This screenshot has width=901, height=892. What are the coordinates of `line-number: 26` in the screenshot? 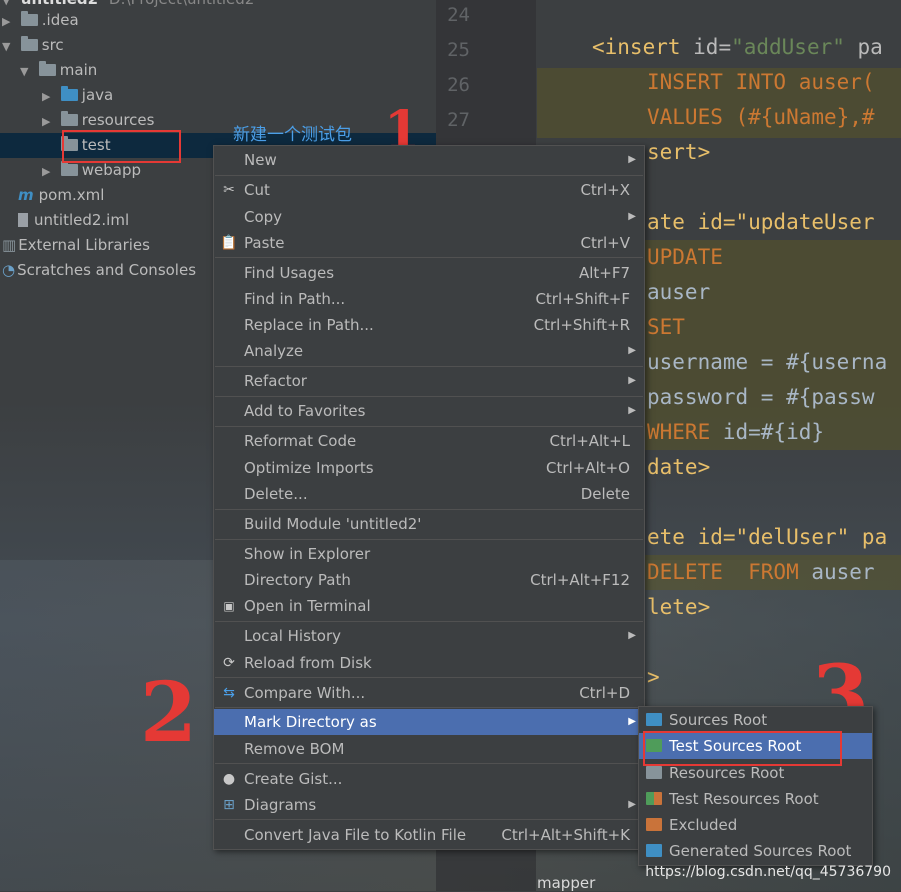 It's located at (458, 85).